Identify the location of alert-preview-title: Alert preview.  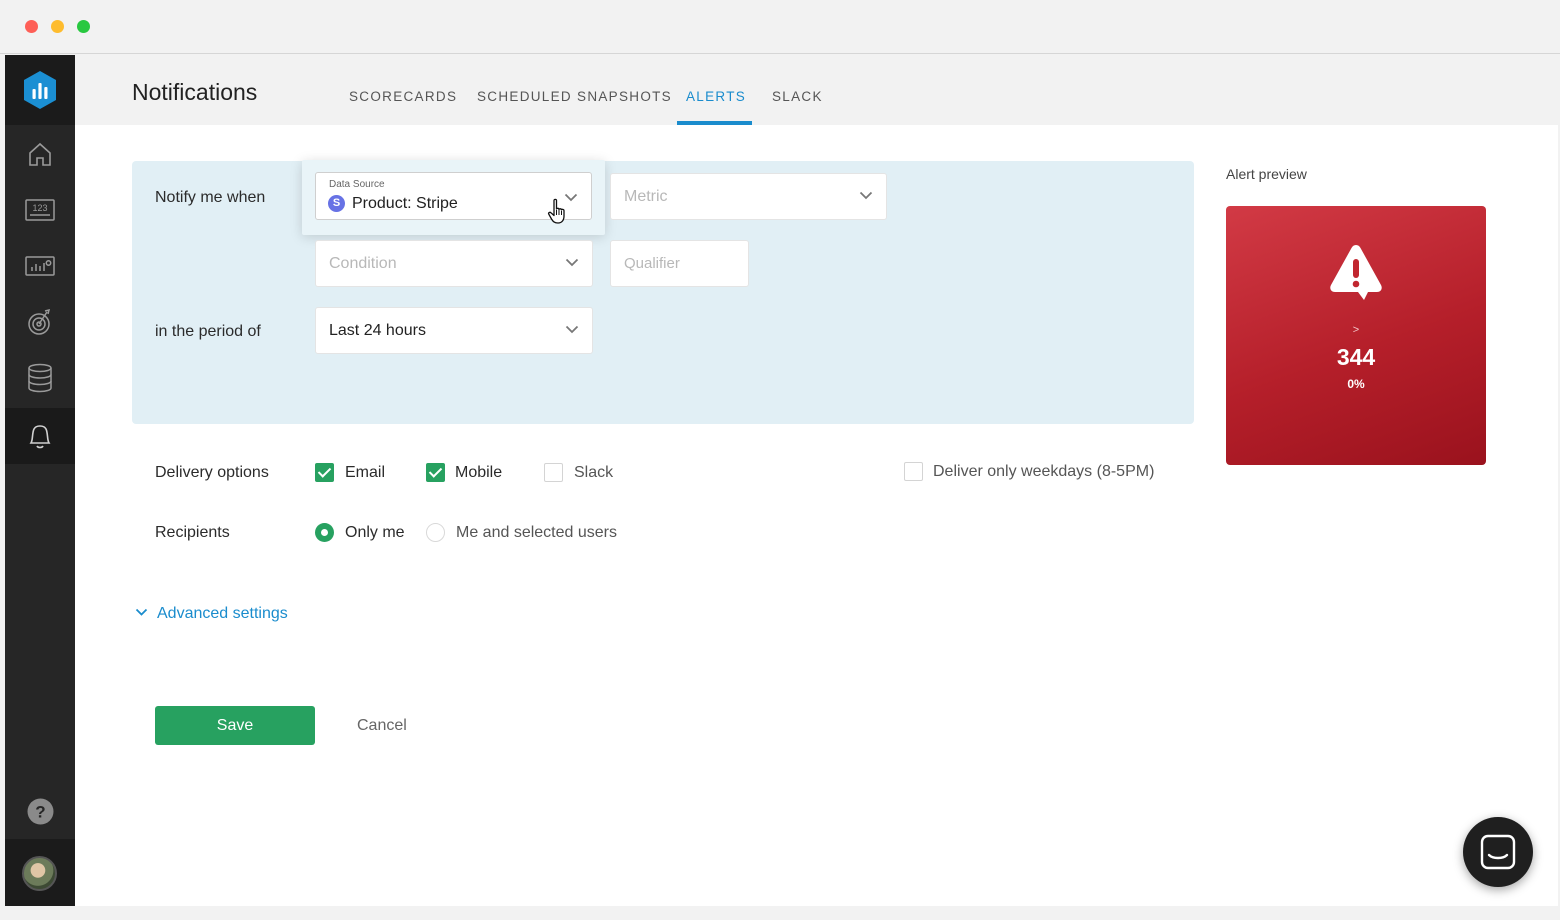
(1266, 174).